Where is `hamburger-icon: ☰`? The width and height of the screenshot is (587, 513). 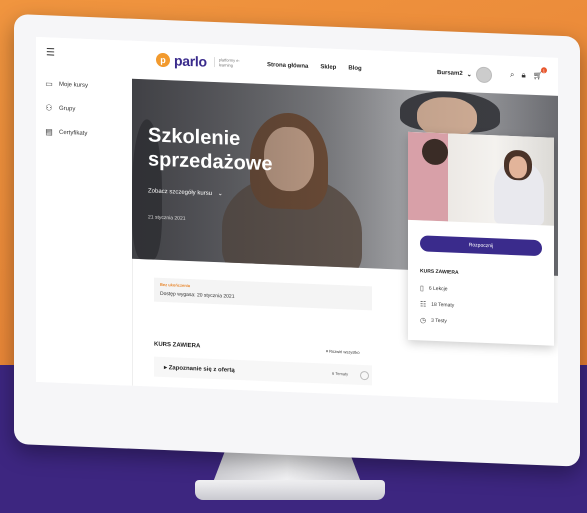 hamburger-icon: ☰ is located at coordinates (50, 52).